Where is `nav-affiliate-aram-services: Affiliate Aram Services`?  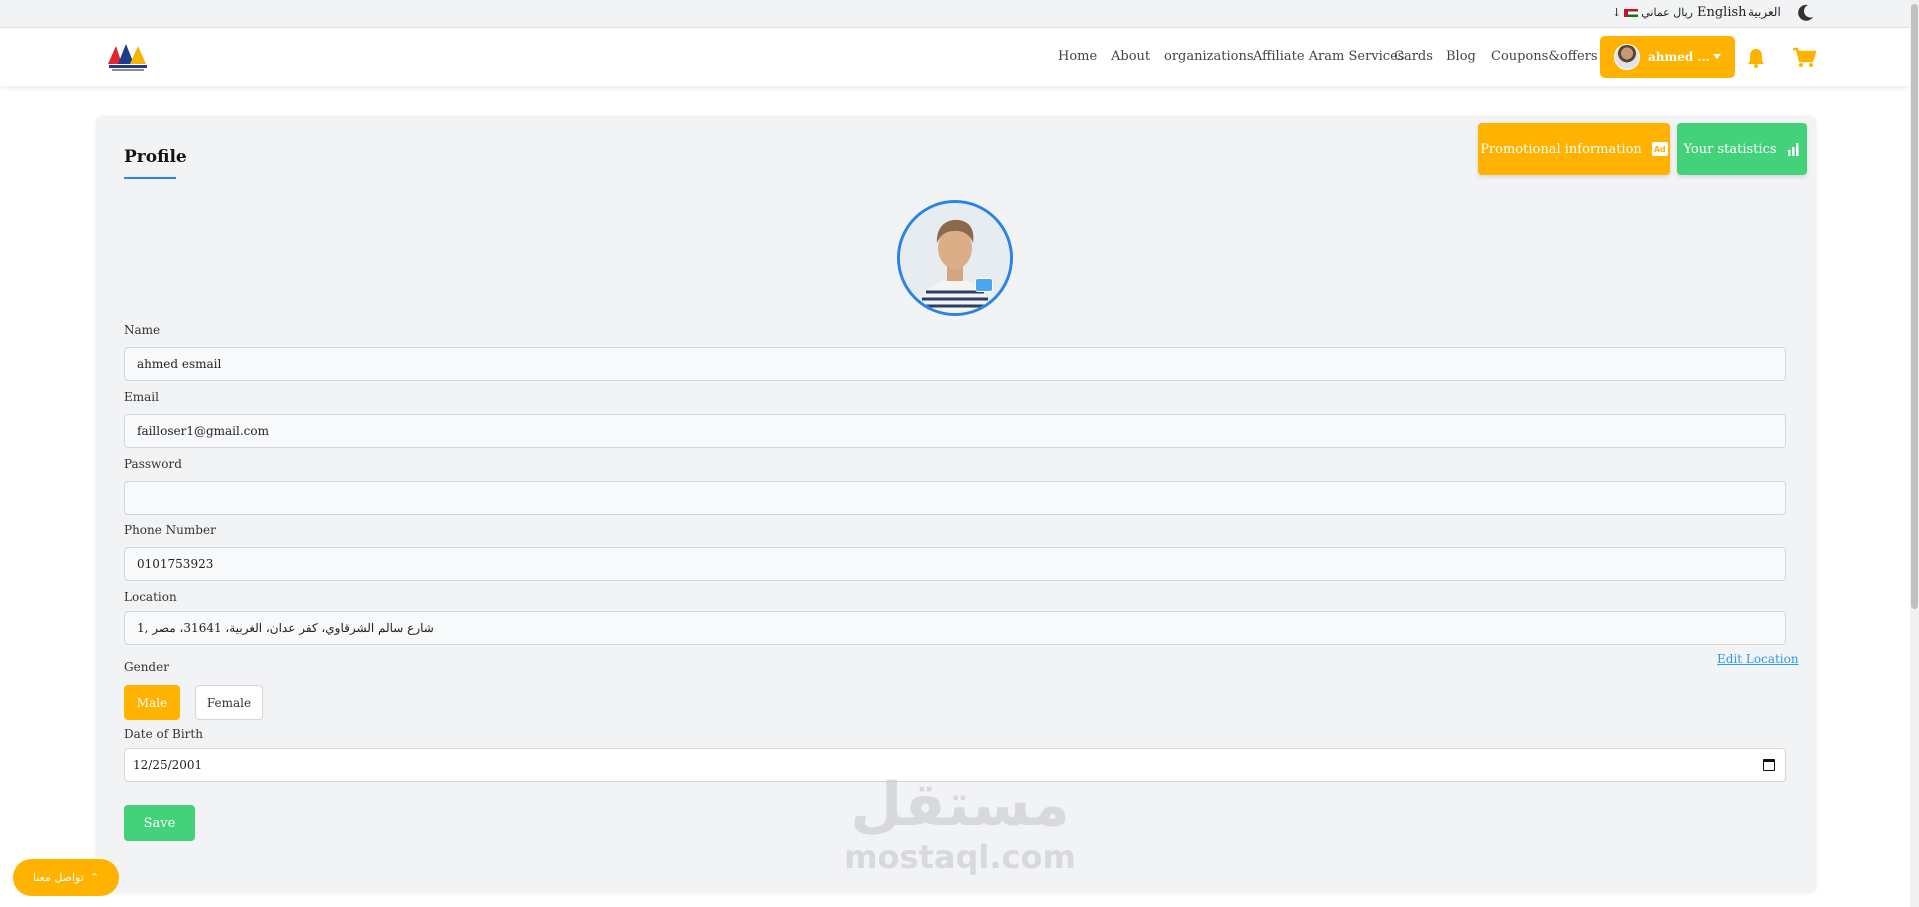
nav-affiliate-aram-services: Affiliate Aram Services is located at coordinates (1328, 56).